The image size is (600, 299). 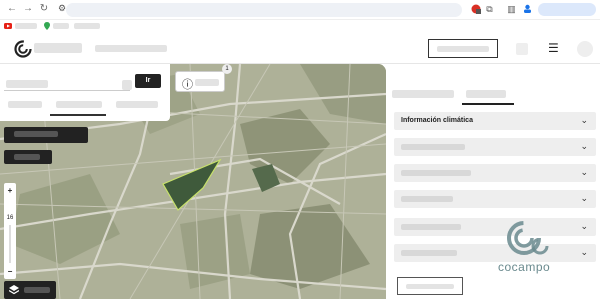 What do you see at coordinates (62, 8) in the screenshot?
I see `site-settings-icon: ⚙` at bounding box center [62, 8].